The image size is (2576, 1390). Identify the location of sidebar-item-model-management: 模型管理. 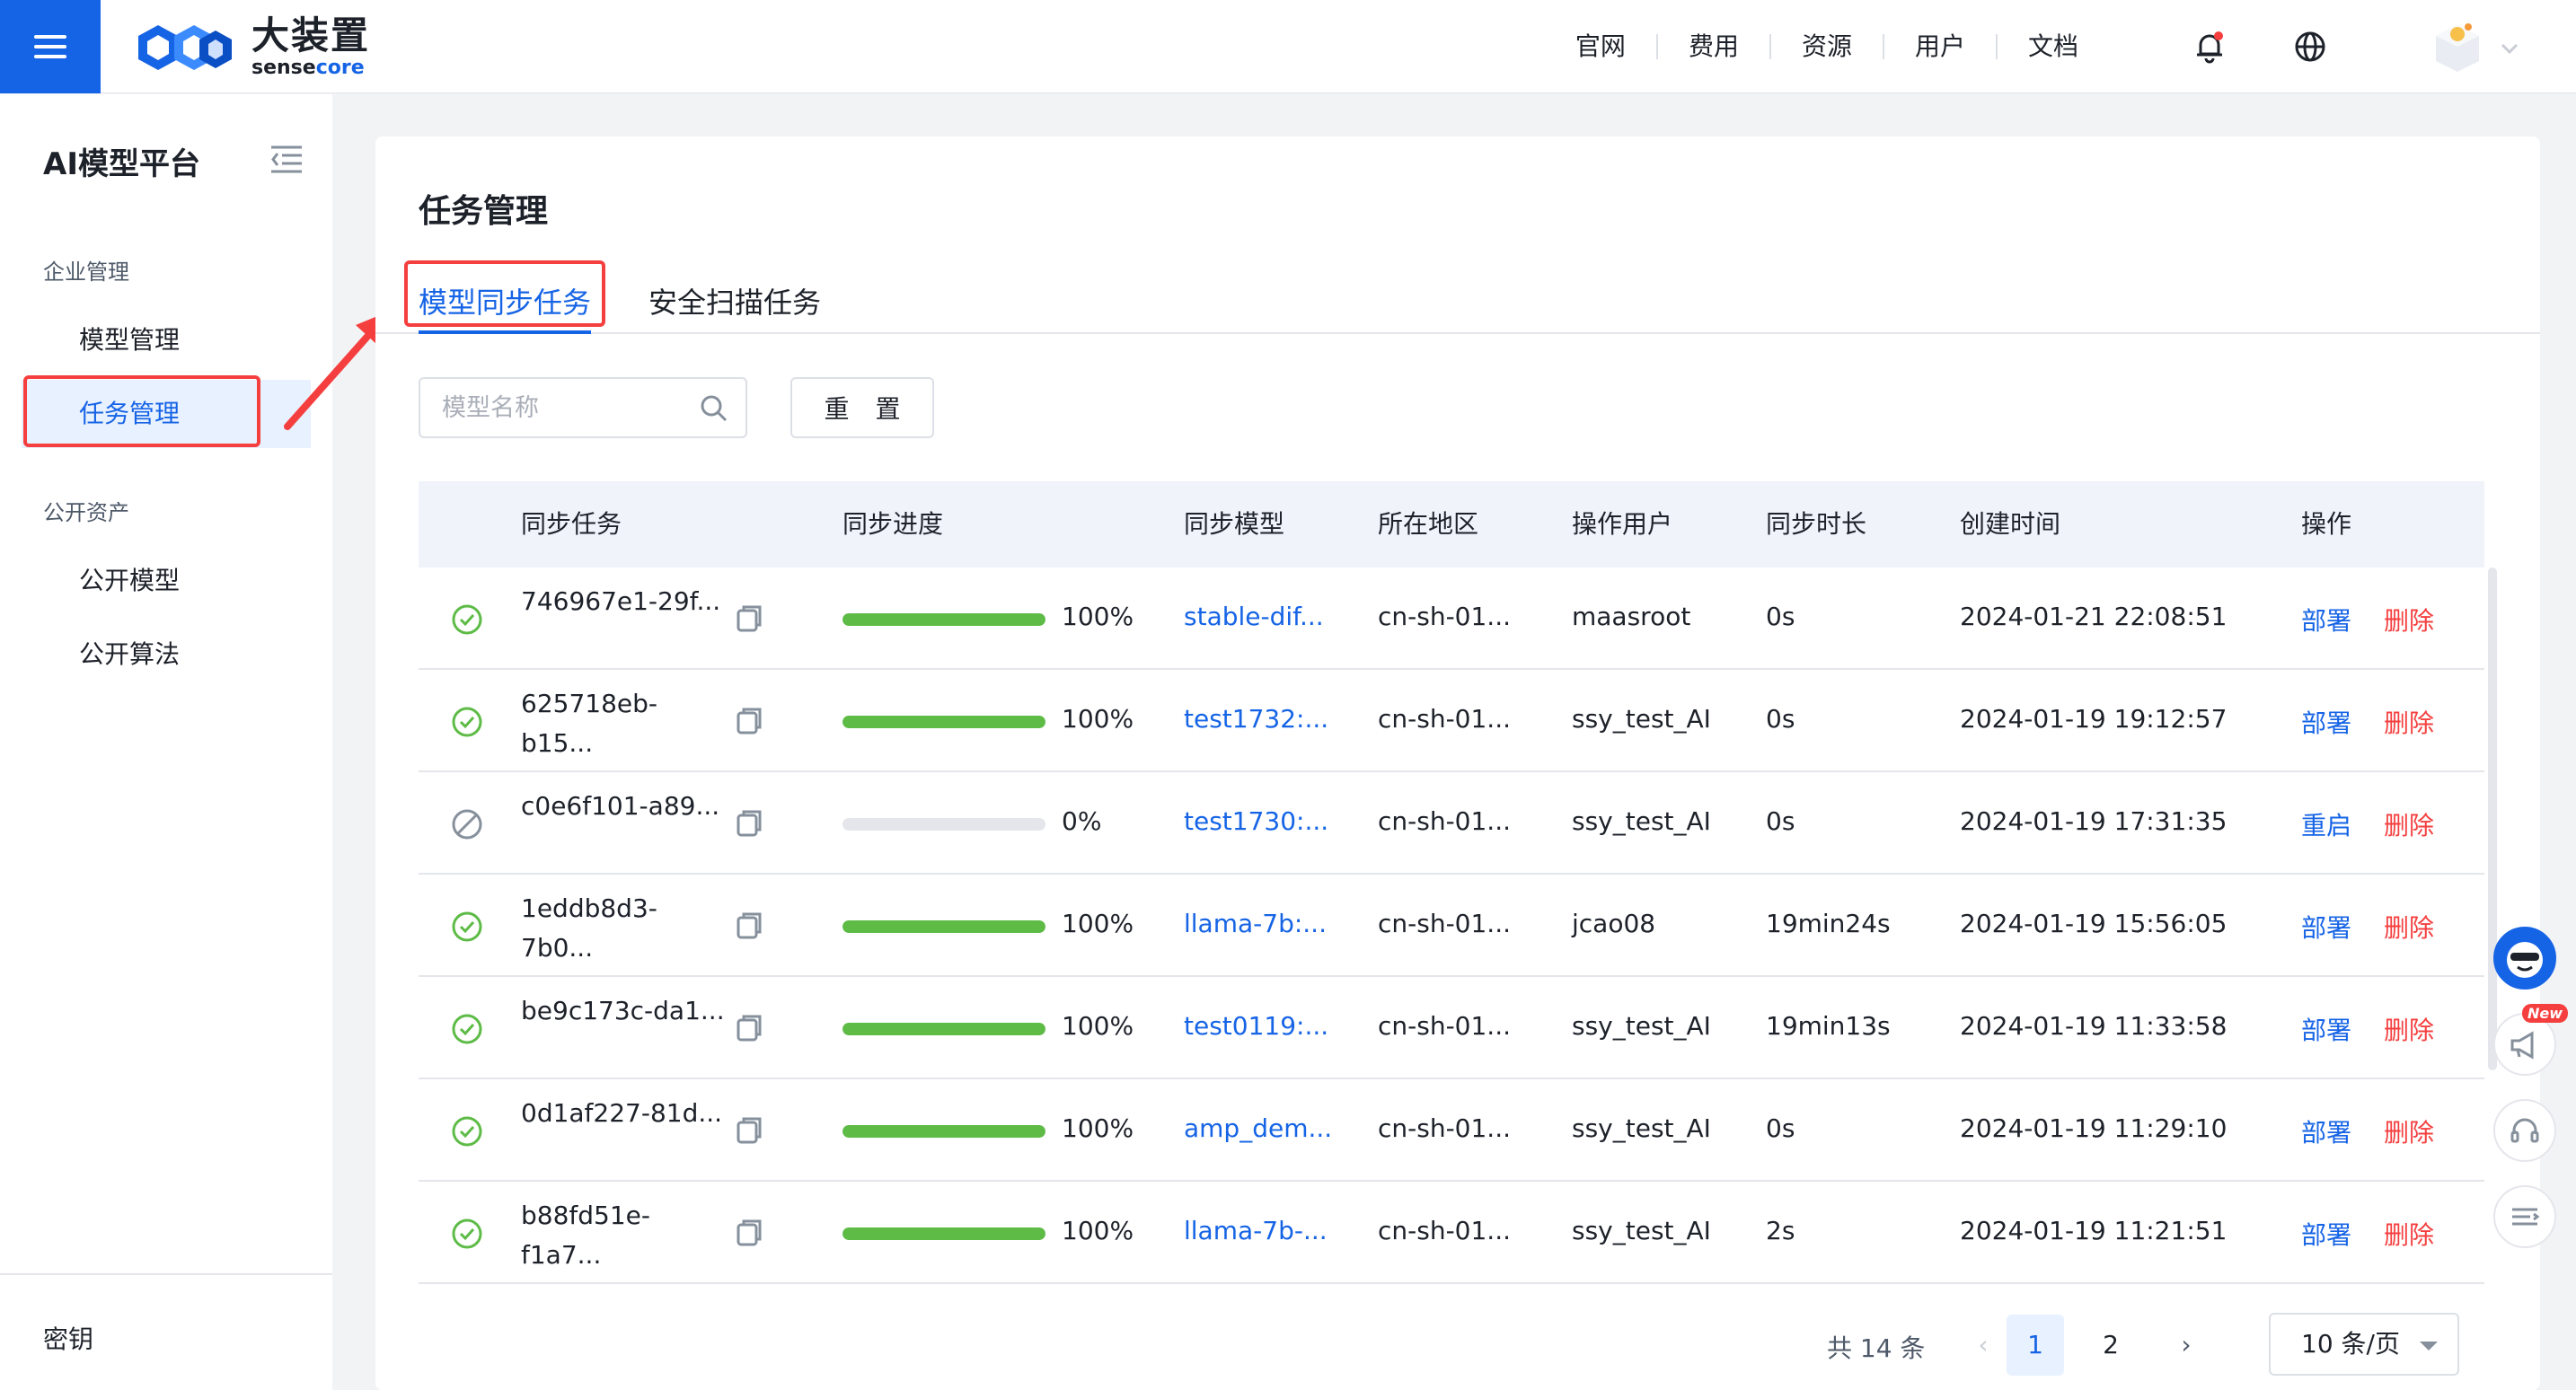
(166, 340).